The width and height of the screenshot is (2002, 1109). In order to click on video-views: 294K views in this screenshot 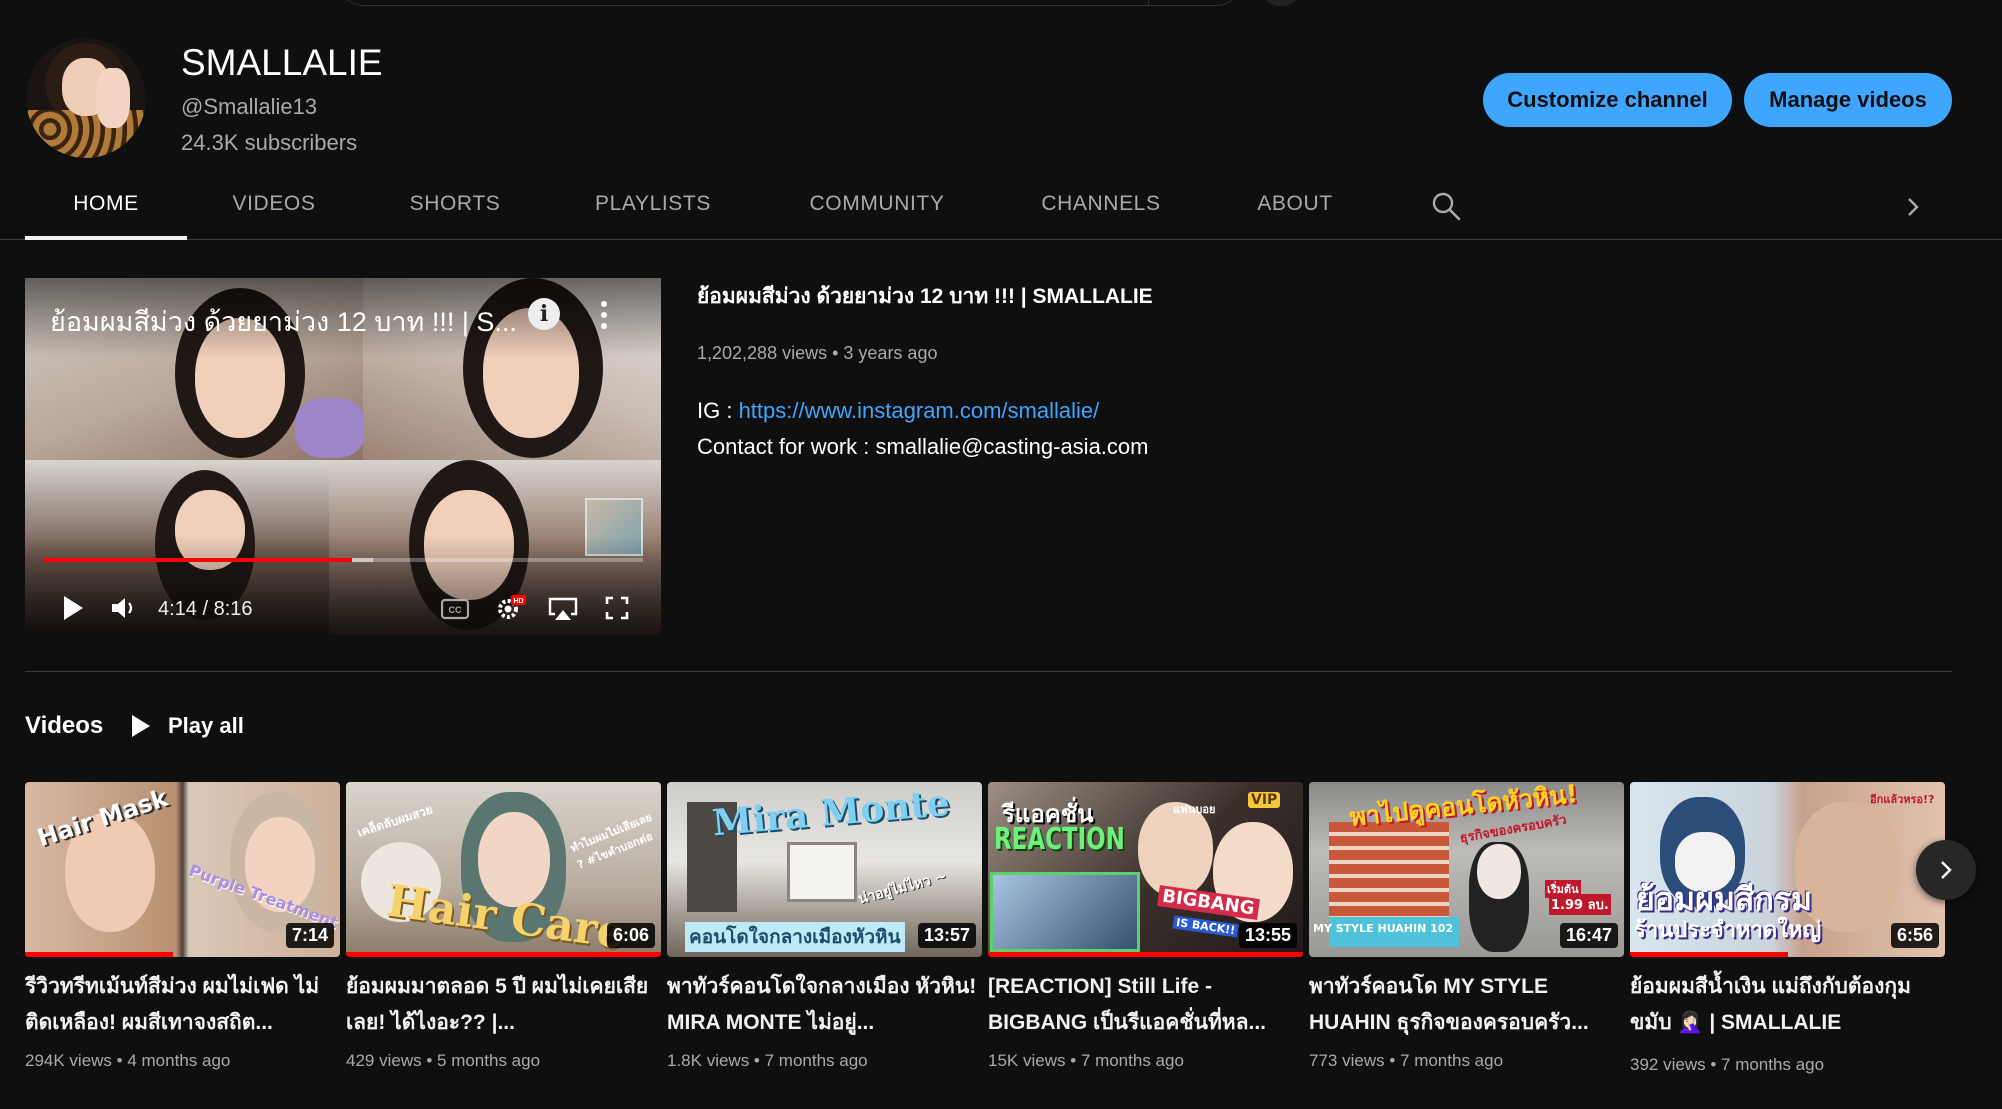, I will do `click(68, 1060)`.